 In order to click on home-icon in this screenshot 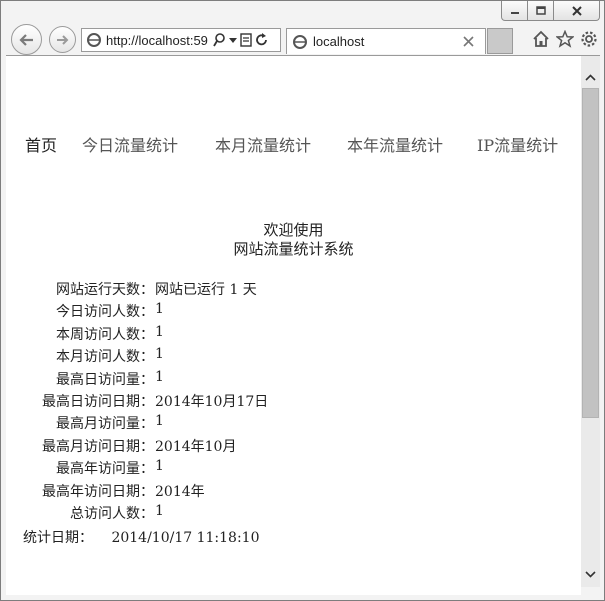, I will do `click(541, 39)`.